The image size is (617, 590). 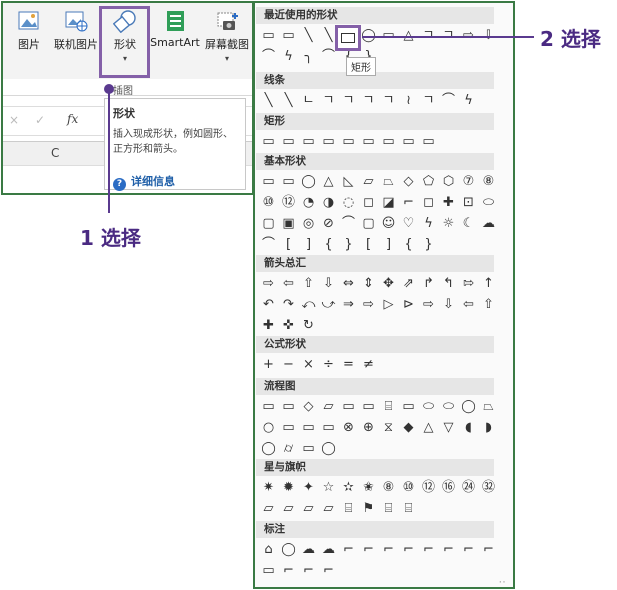 I want to click on shape-option-icon: ⇗, so click(x=408, y=283).